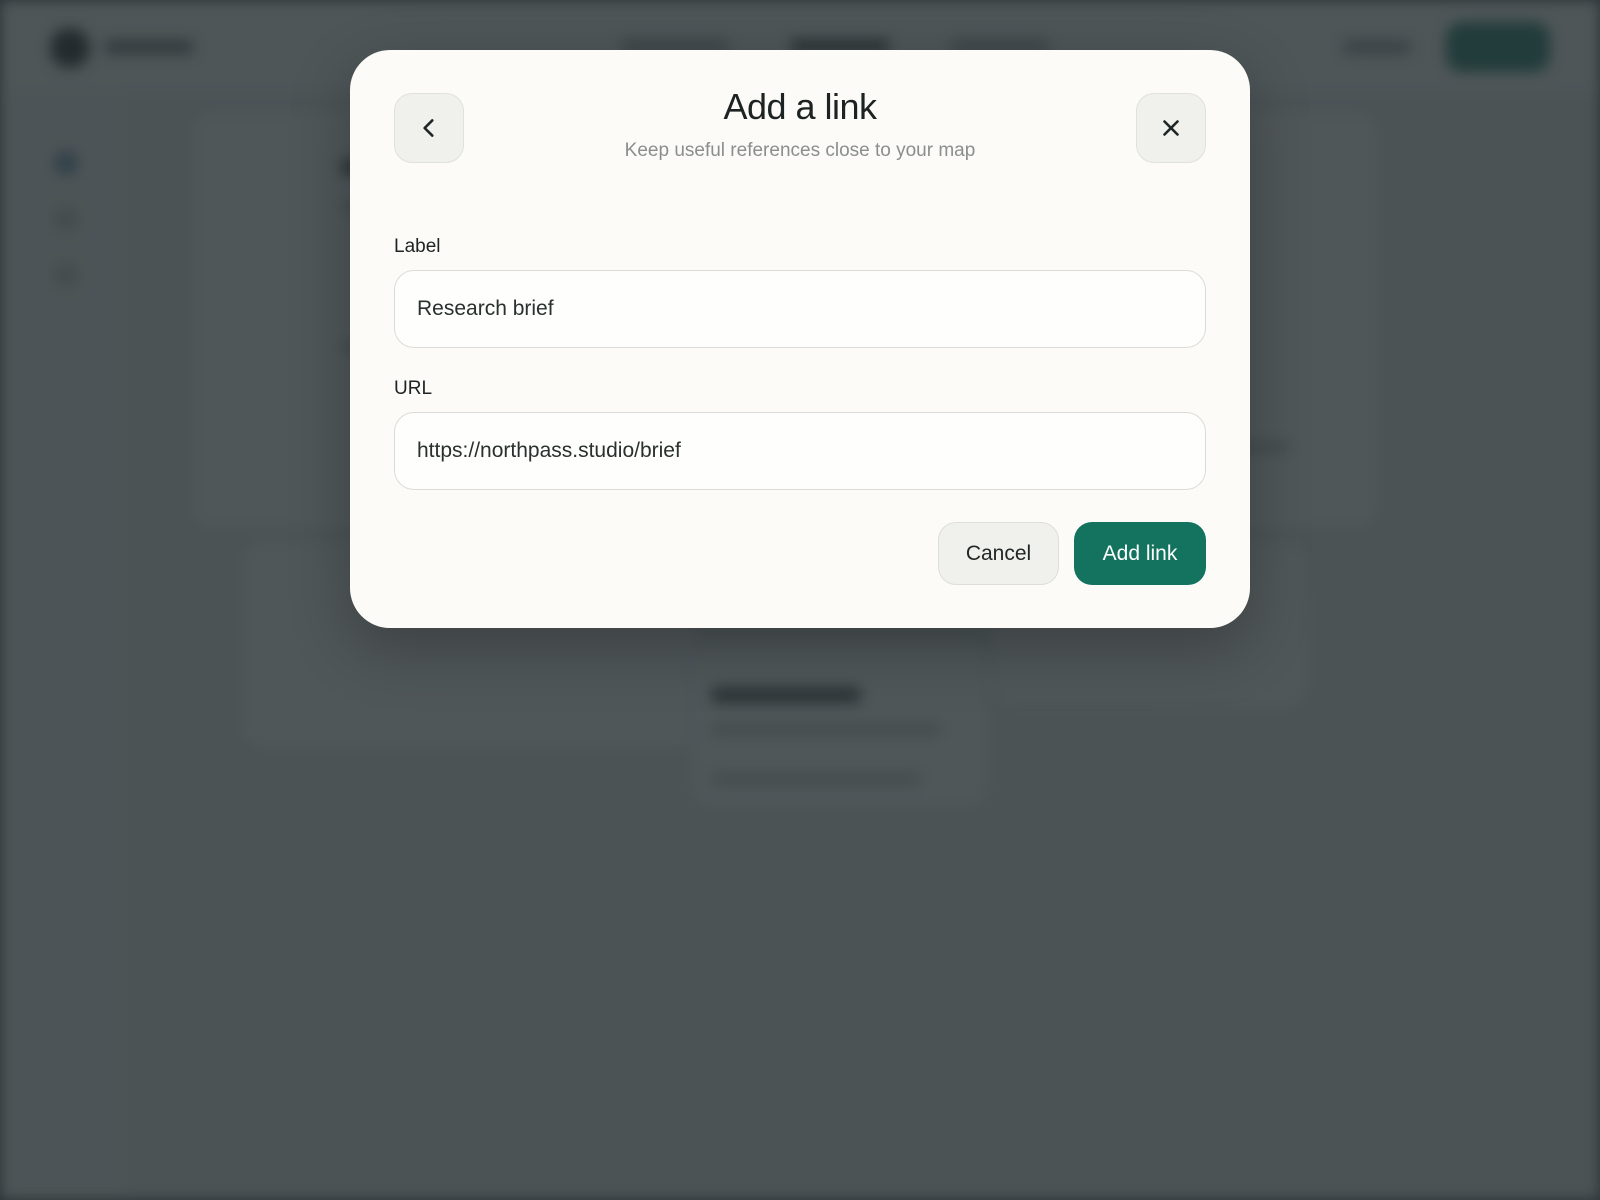 The height and width of the screenshot is (1200, 1600). Describe the element at coordinates (800, 451) in the screenshot. I see `url-input` at that location.